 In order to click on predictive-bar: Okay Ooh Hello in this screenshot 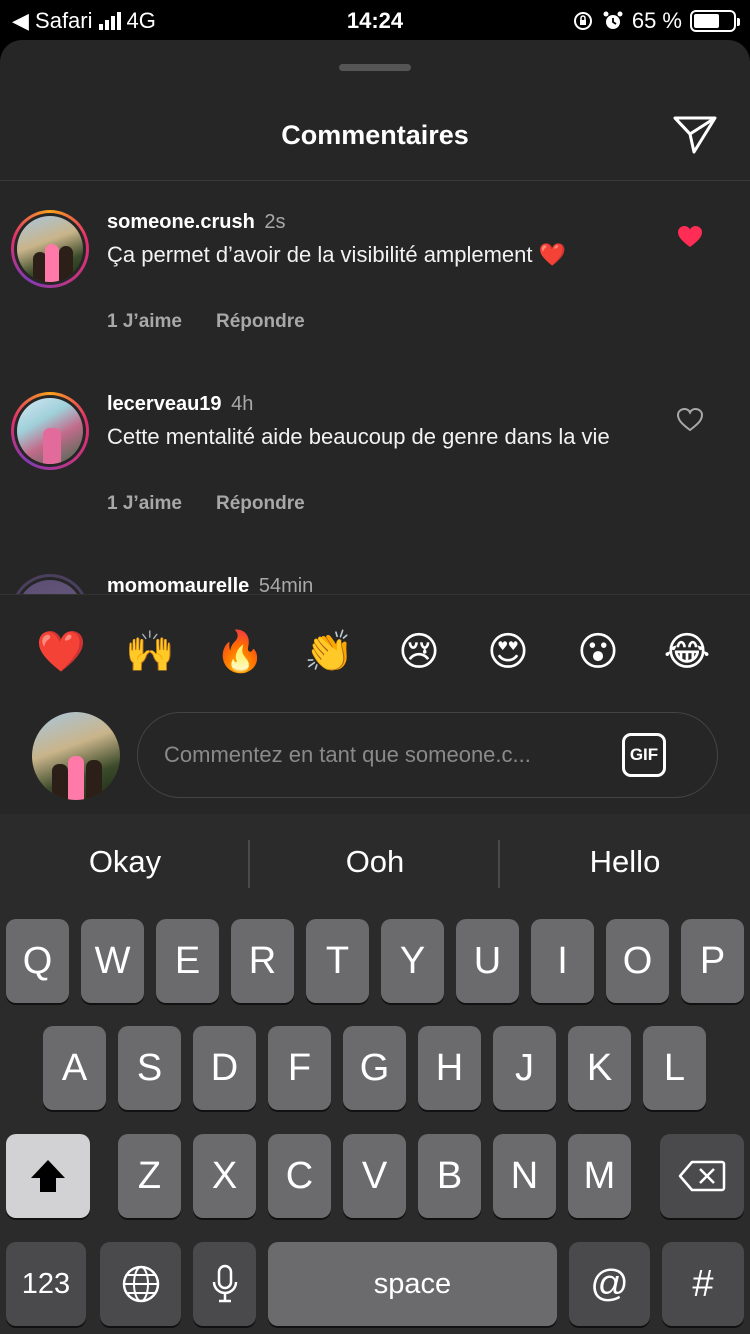, I will do `click(375, 864)`.